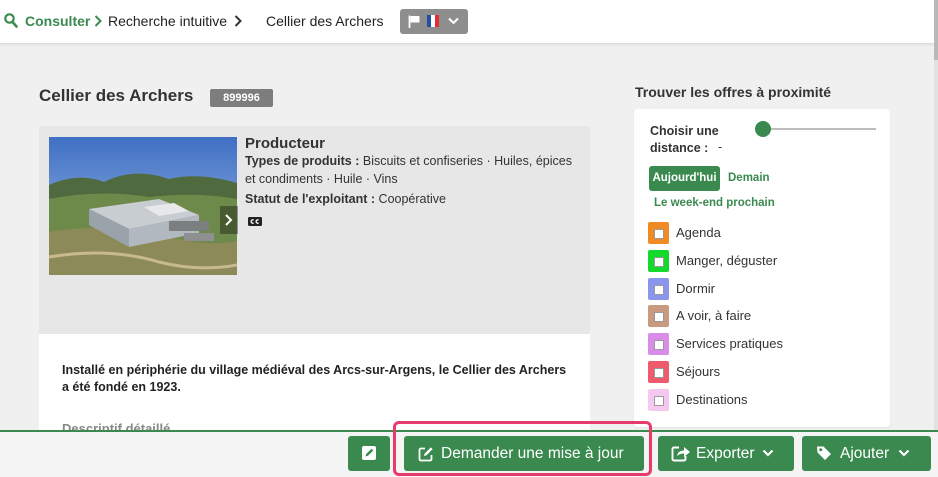 The width and height of the screenshot is (938, 477). I want to click on category-label: Séjours, so click(698, 371).